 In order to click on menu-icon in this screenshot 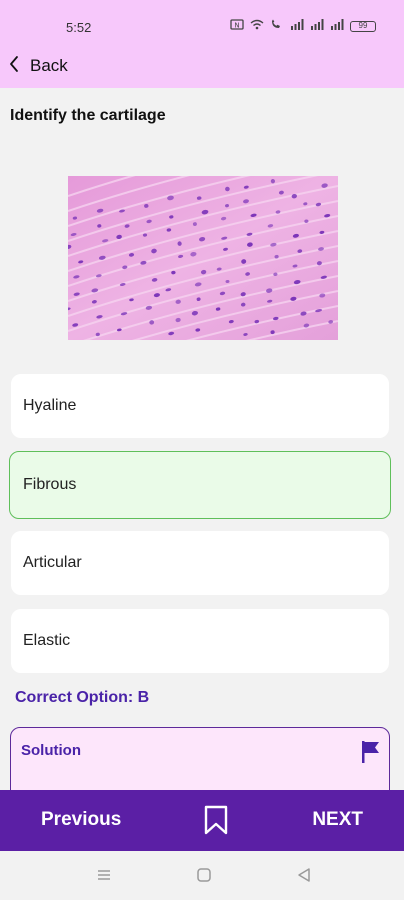, I will do `click(104, 877)`.